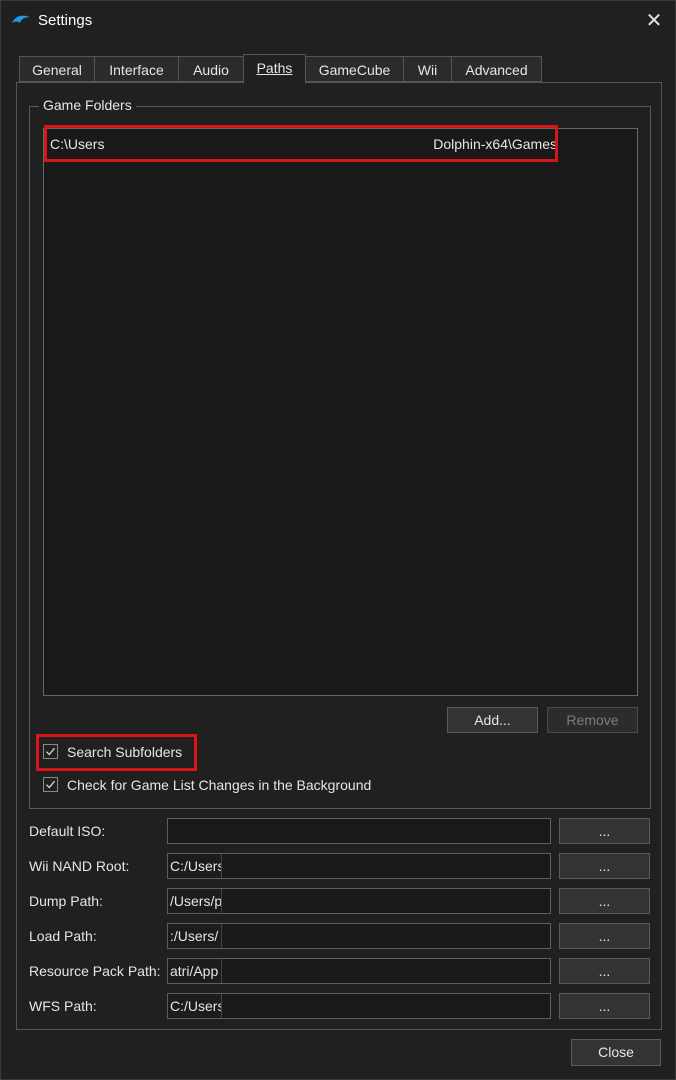  Describe the element at coordinates (359, 866) in the screenshot. I see `wii-nand-root-field: C:/Users` at that location.